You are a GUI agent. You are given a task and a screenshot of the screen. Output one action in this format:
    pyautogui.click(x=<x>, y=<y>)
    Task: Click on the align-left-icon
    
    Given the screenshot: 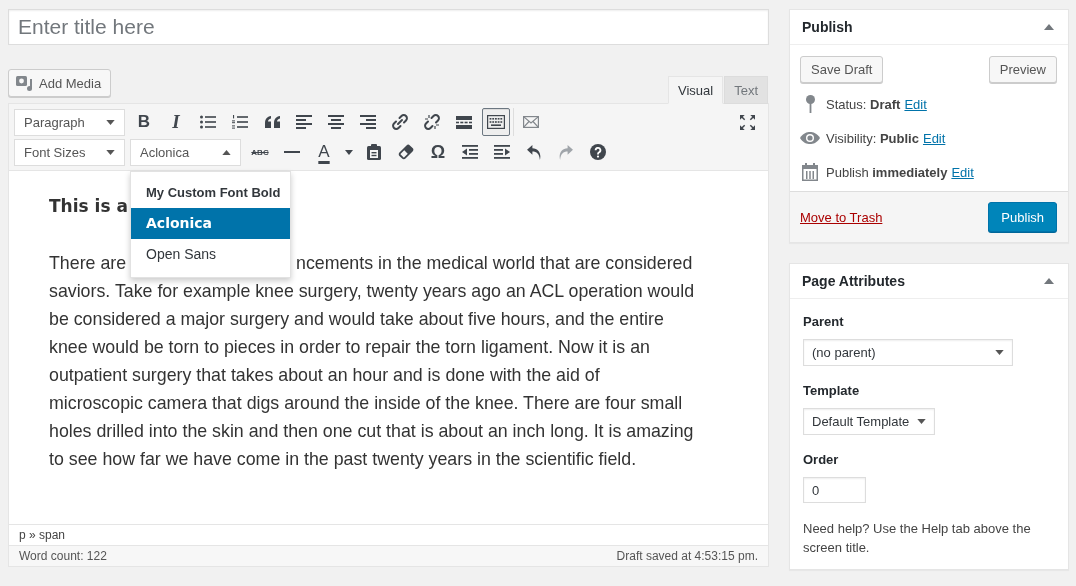 What is the action you would take?
    pyautogui.click(x=304, y=122)
    